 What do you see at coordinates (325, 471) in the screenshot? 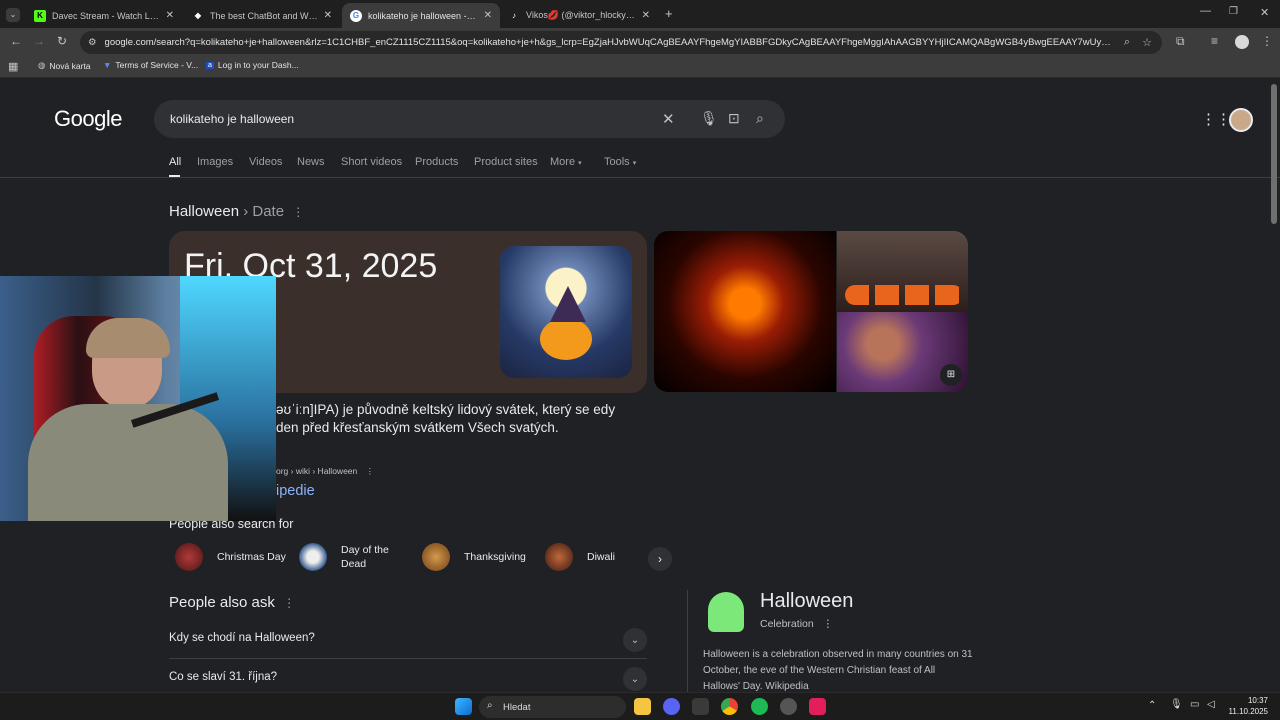
I see `wiki-source: org › wiki › Halloween ⋮` at bounding box center [325, 471].